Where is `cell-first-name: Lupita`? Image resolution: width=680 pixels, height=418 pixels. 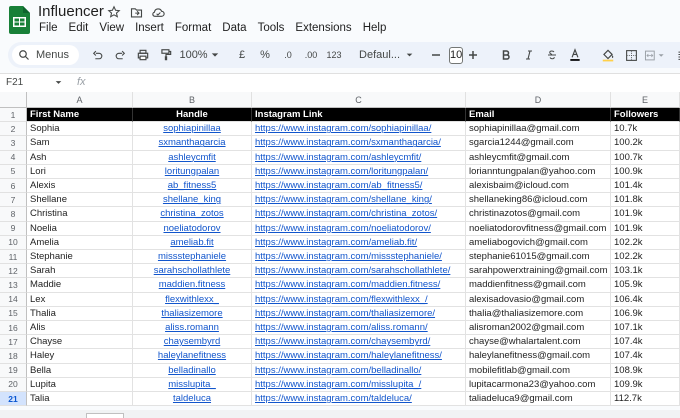
cell-first-name: Lupita is located at coordinates (80, 384).